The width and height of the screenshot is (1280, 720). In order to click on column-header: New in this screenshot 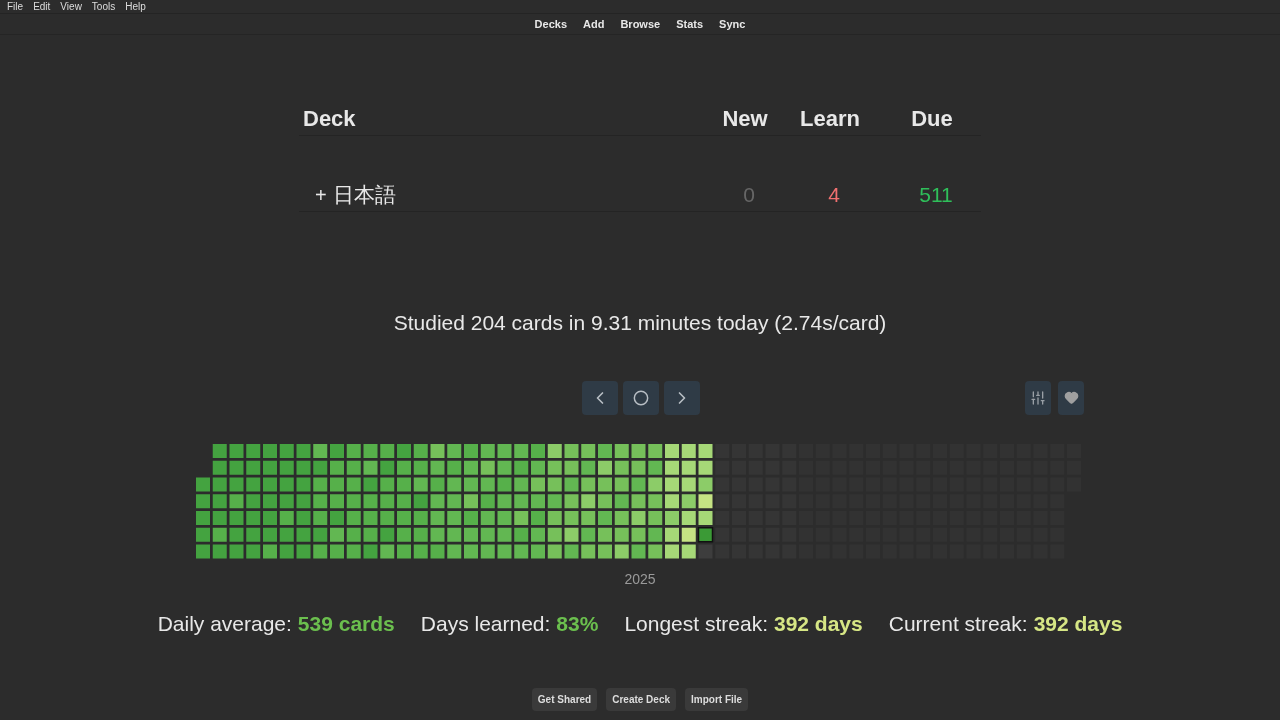, I will do `click(745, 119)`.